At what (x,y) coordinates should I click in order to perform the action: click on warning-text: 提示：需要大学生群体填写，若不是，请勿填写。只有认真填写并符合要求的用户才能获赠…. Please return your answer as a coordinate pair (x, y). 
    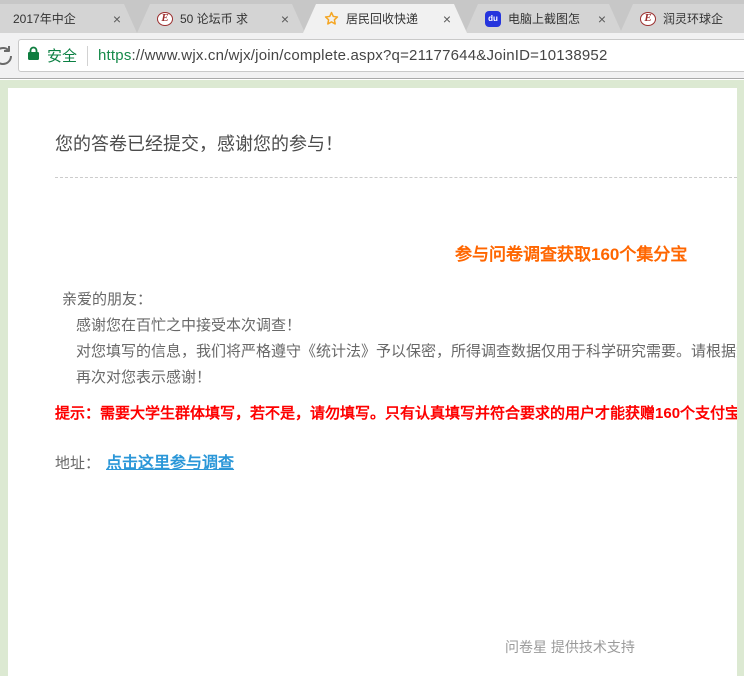
    Looking at the image, I should click on (396, 413).